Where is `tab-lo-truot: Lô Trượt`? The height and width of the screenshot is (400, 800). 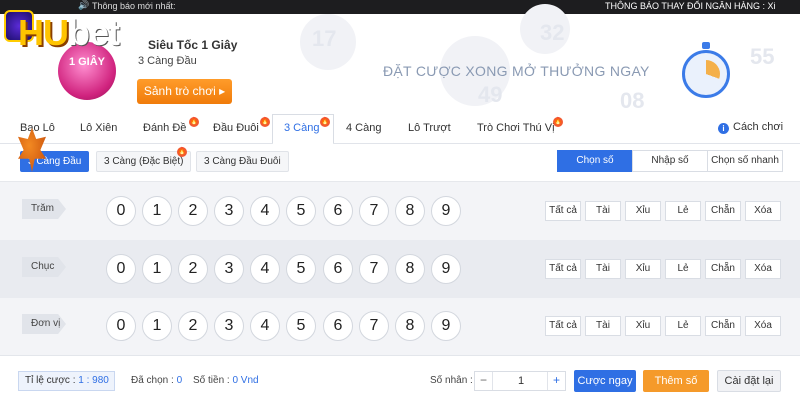
tab-lo-truot: Lô Trượt is located at coordinates (429, 128).